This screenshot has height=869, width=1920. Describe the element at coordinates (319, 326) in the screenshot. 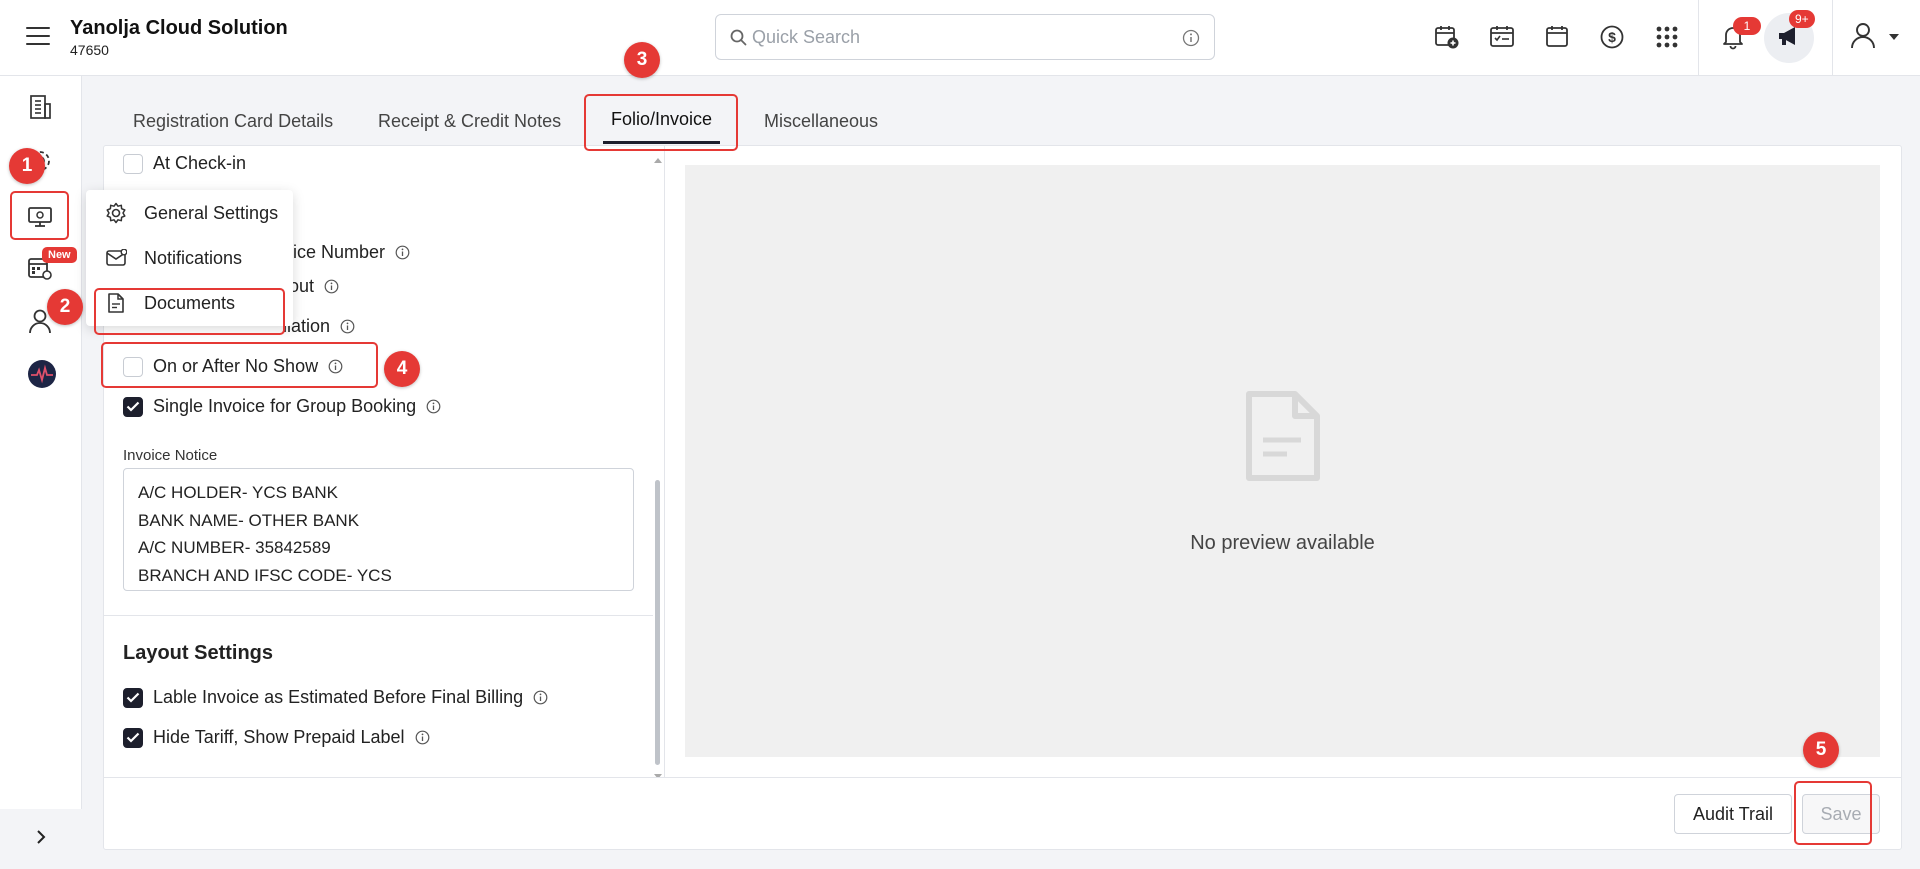

I see `cancellation-option: llation` at that location.